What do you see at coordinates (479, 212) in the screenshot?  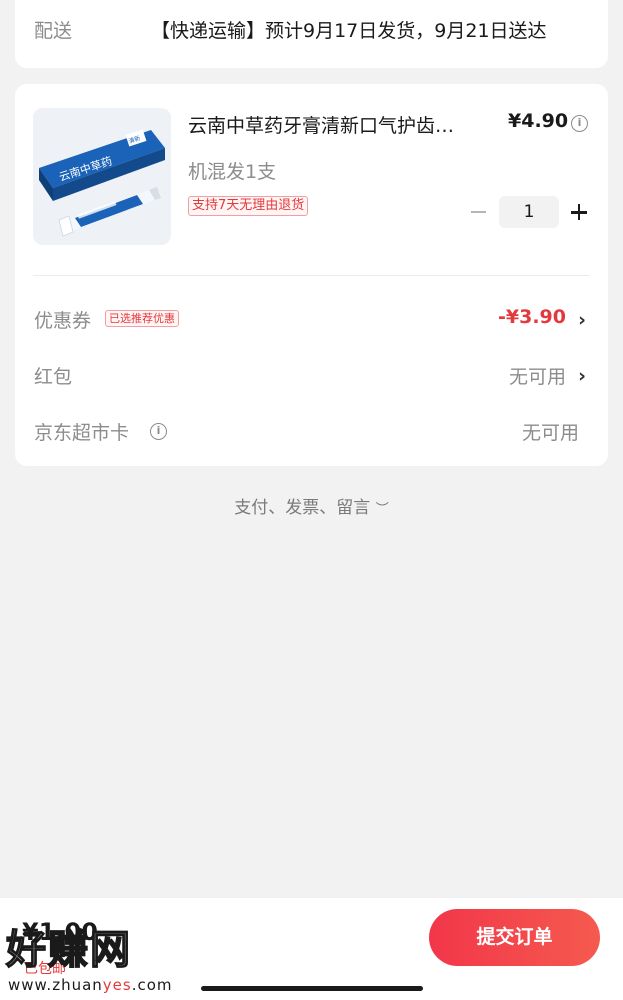 I see `quantity-decrease-button` at bounding box center [479, 212].